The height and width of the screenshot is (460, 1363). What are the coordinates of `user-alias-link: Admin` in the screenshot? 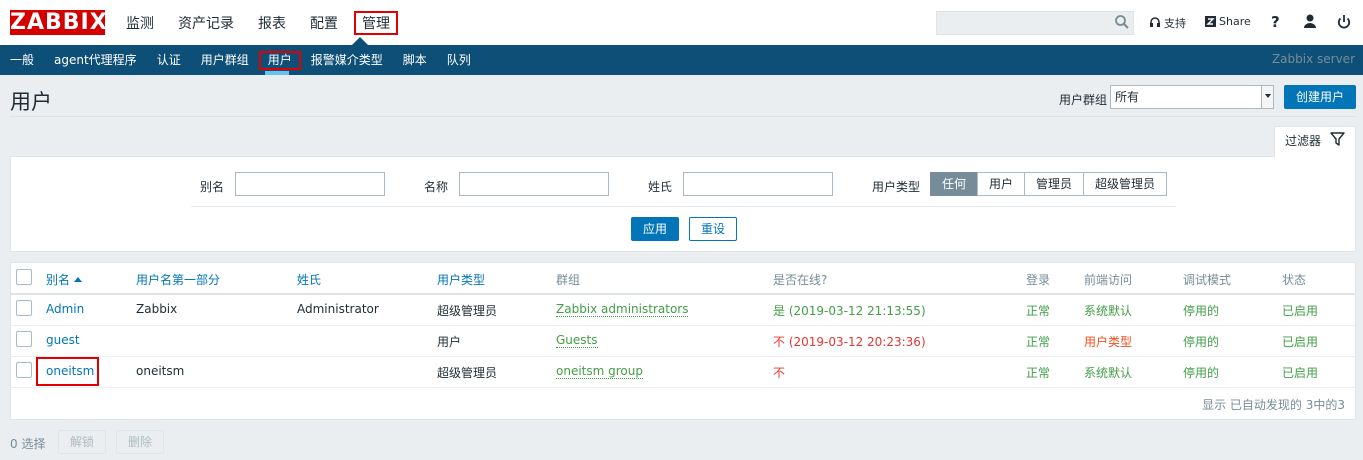 It's located at (65, 309).